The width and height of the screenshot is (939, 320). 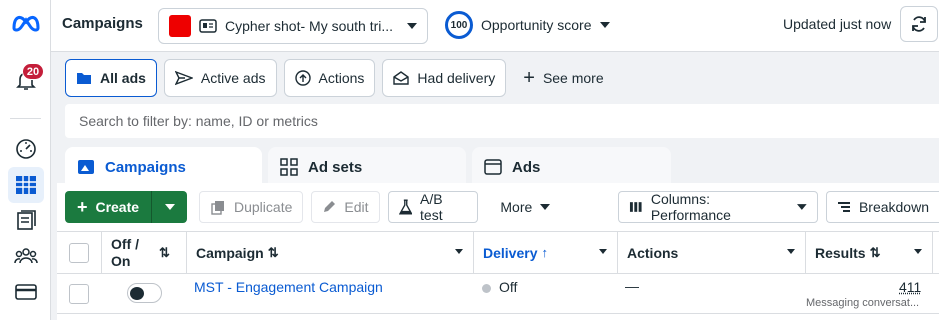 I want to click on rail-item-audiences, so click(x=26, y=256).